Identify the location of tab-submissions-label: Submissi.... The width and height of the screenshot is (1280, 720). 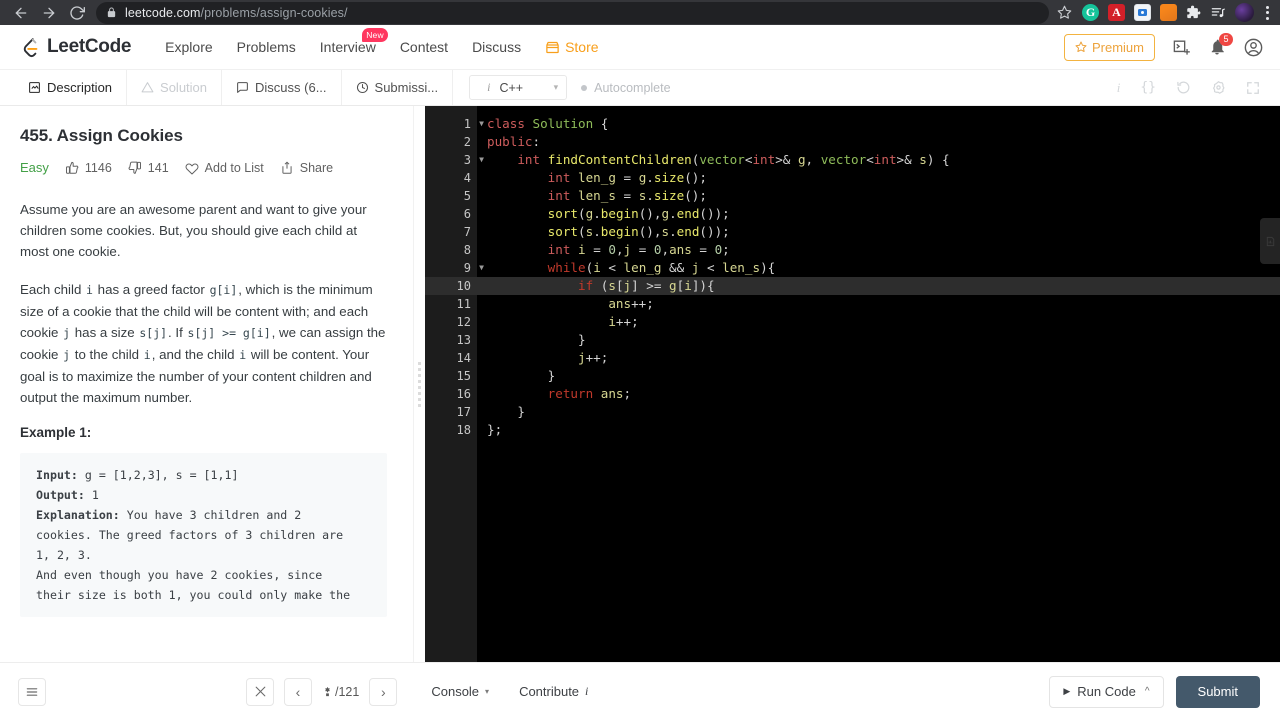
(406, 87).